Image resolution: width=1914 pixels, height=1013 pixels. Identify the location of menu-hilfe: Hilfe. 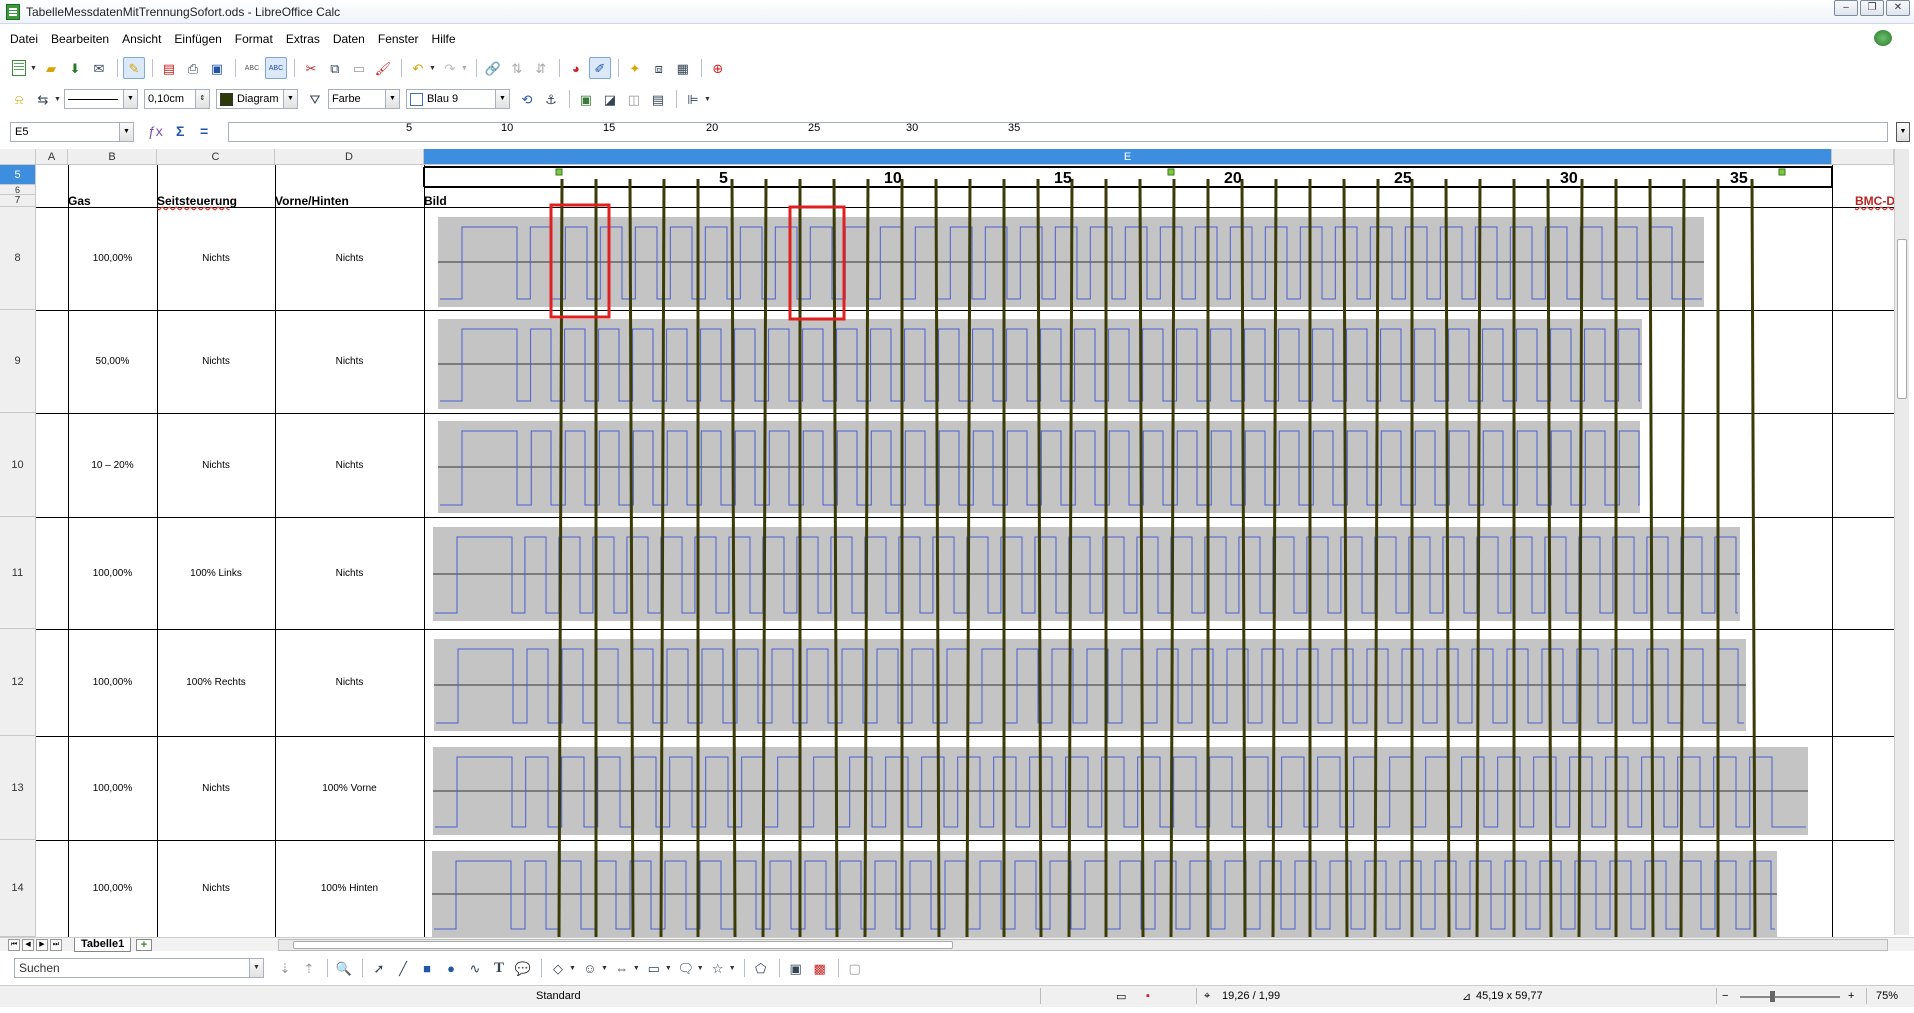
(444, 39).